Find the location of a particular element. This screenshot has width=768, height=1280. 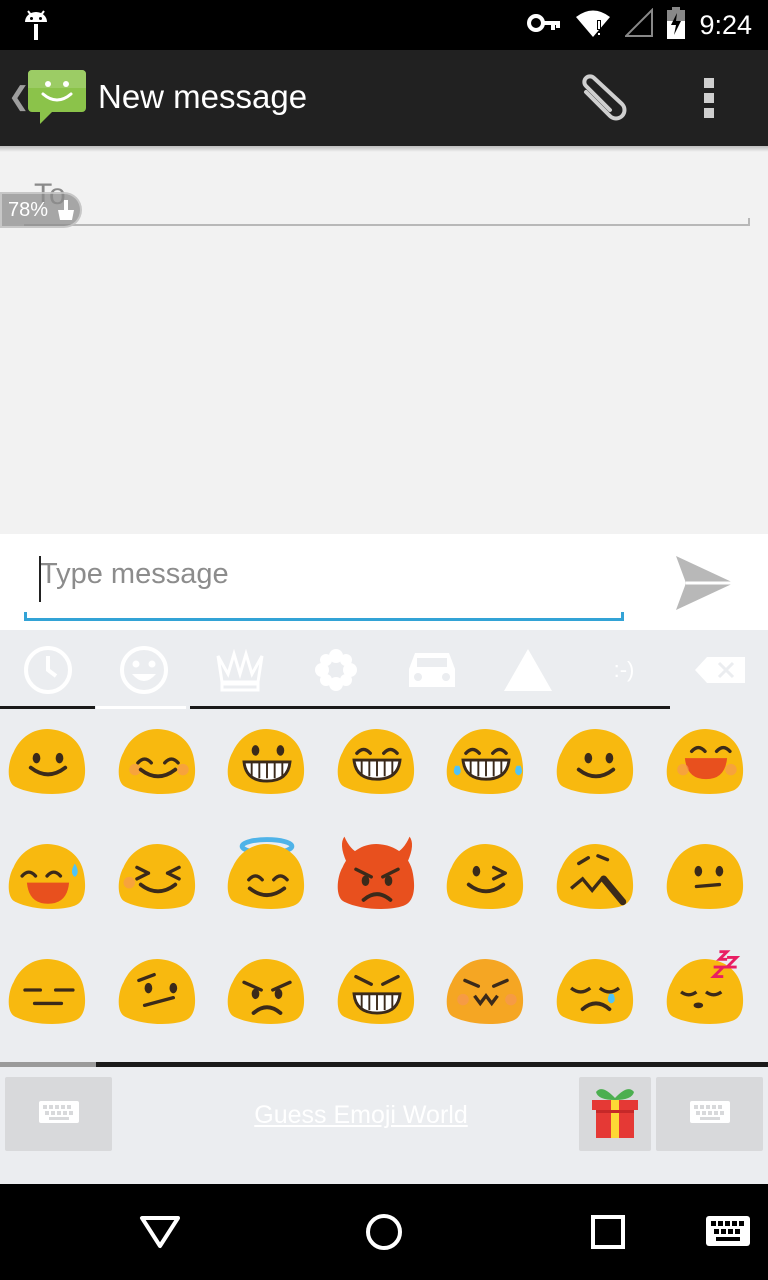

emoji-category-bar: :-) is located at coordinates (384, 670).